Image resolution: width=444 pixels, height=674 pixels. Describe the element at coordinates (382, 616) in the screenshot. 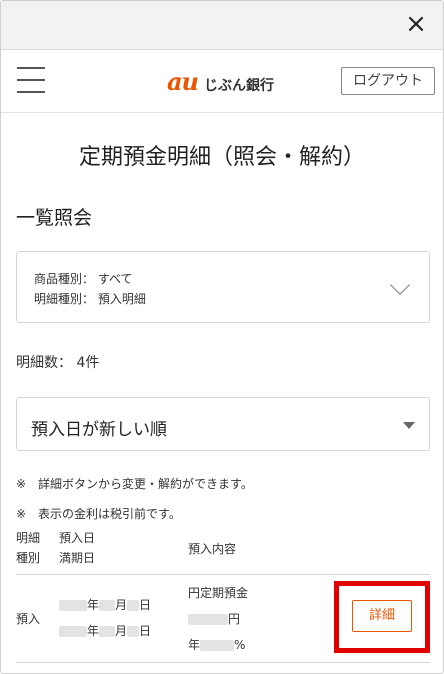

I see `detail-button: 詳細` at that location.